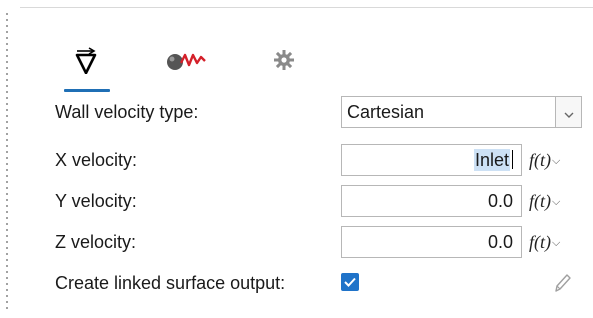  What do you see at coordinates (96, 242) in the screenshot?
I see `z-velocity-label: Z velocity:` at bounding box center [96, 242].